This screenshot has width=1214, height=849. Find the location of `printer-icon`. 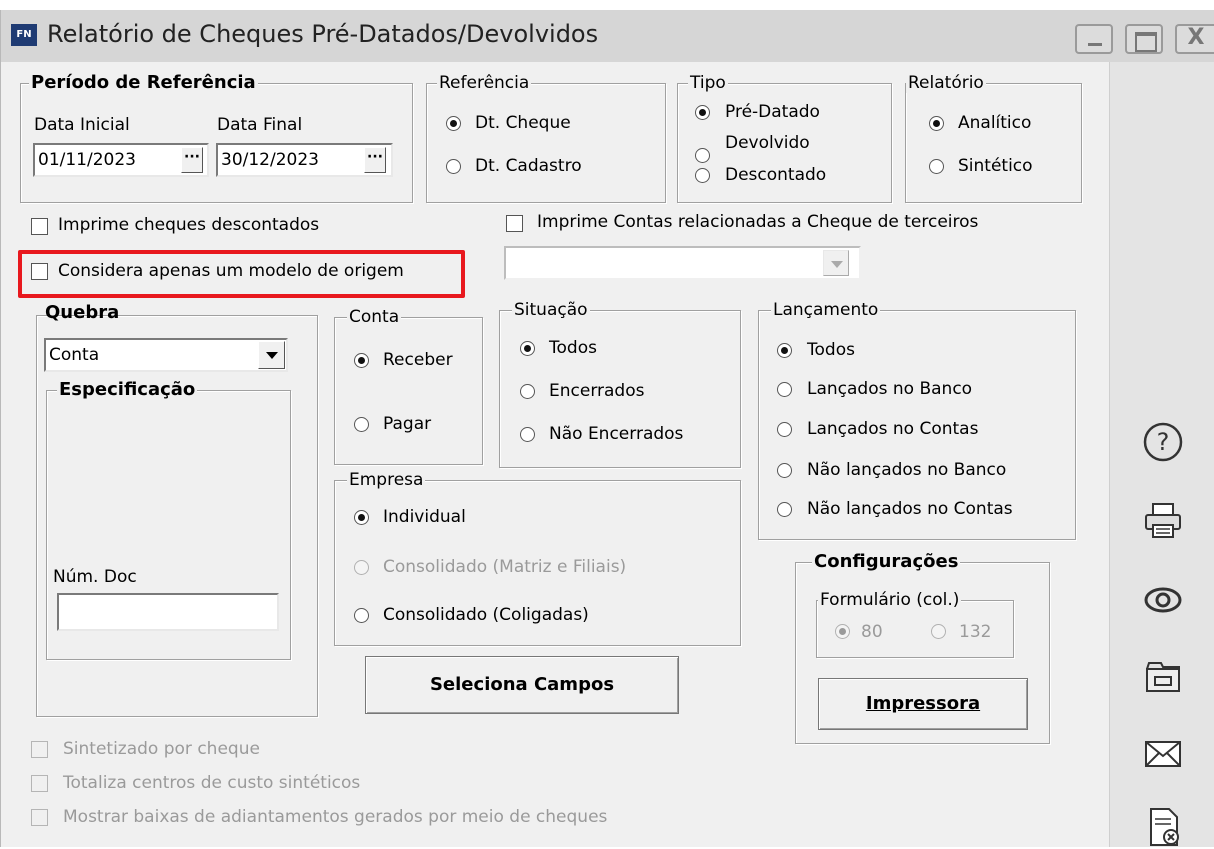

printer-icon is located at coordinates (1163, 520).